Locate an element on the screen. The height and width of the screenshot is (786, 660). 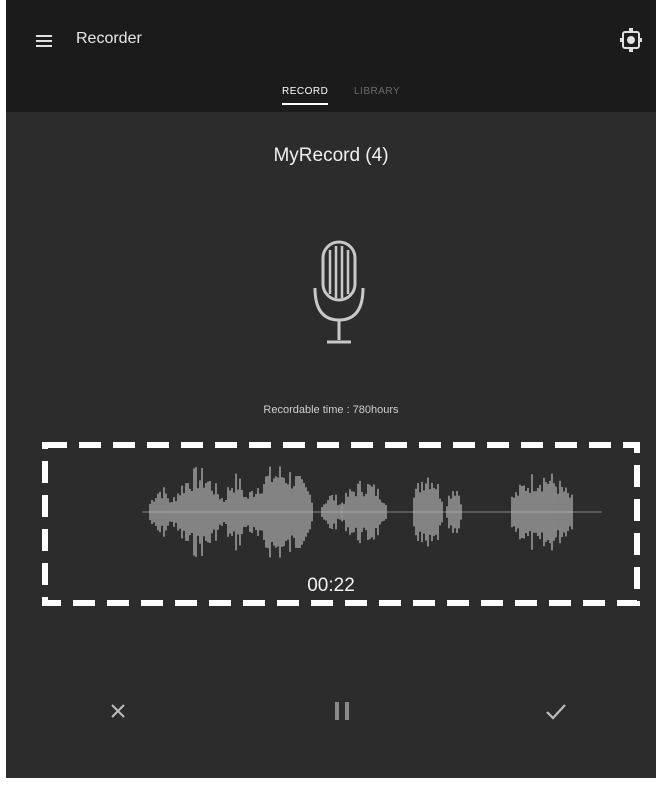
settings-icon is located at coordinates (631, 40).